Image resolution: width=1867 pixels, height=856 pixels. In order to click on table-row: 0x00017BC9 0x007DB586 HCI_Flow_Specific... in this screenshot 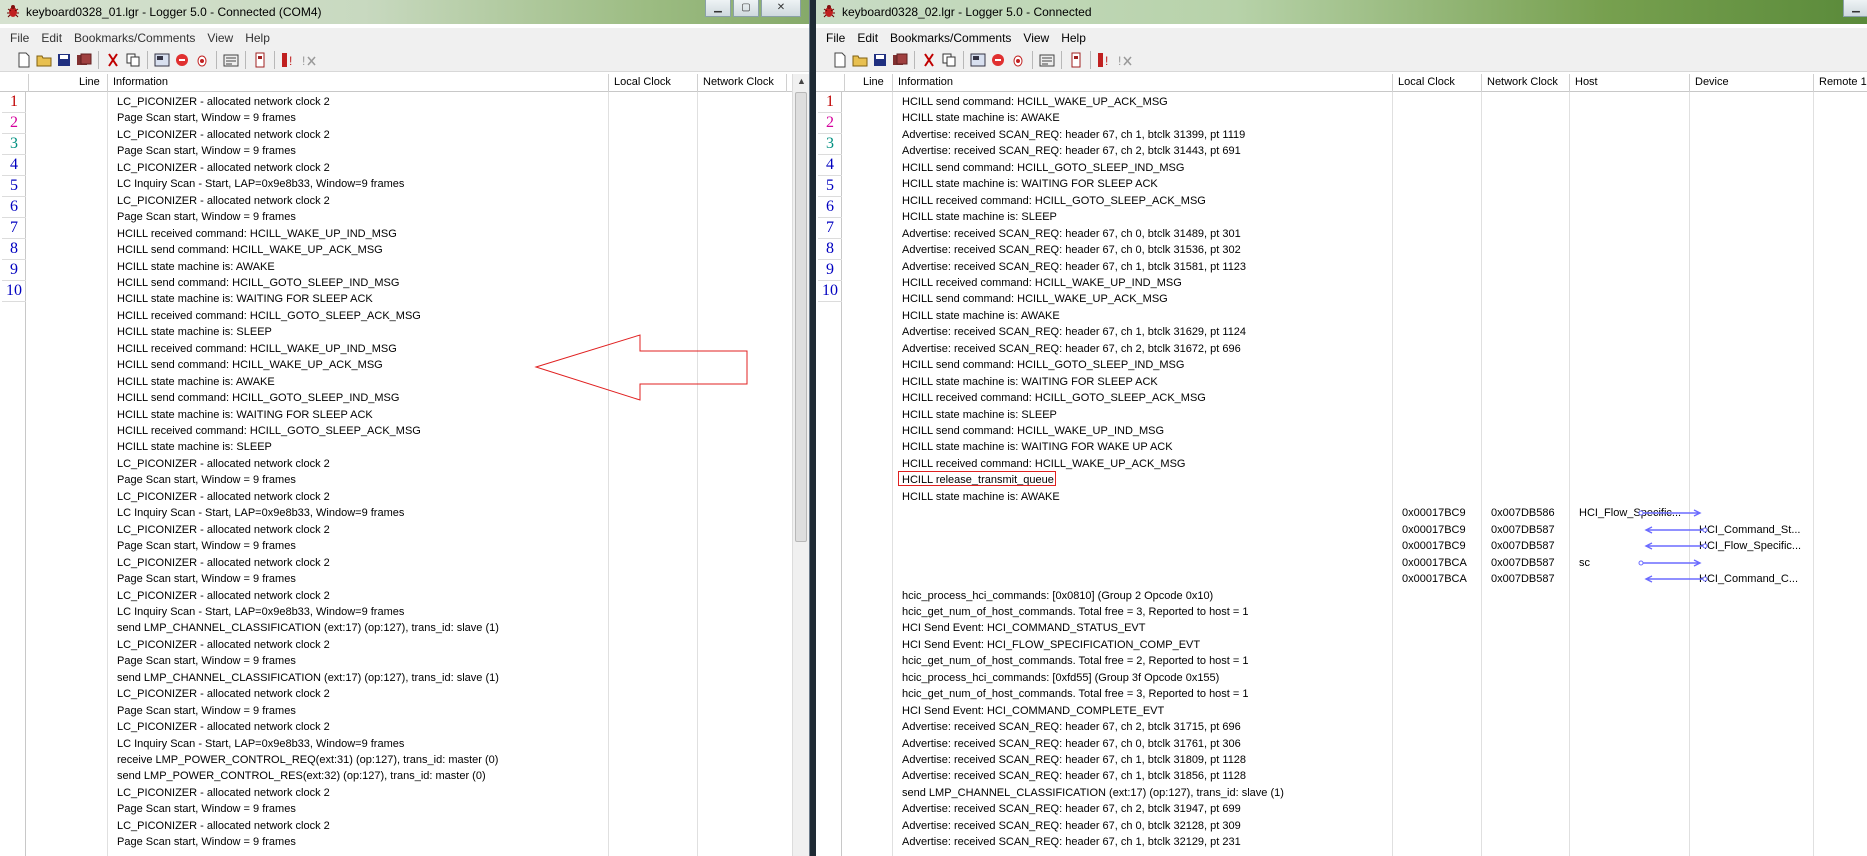, I will do `click(1341, 513)`.